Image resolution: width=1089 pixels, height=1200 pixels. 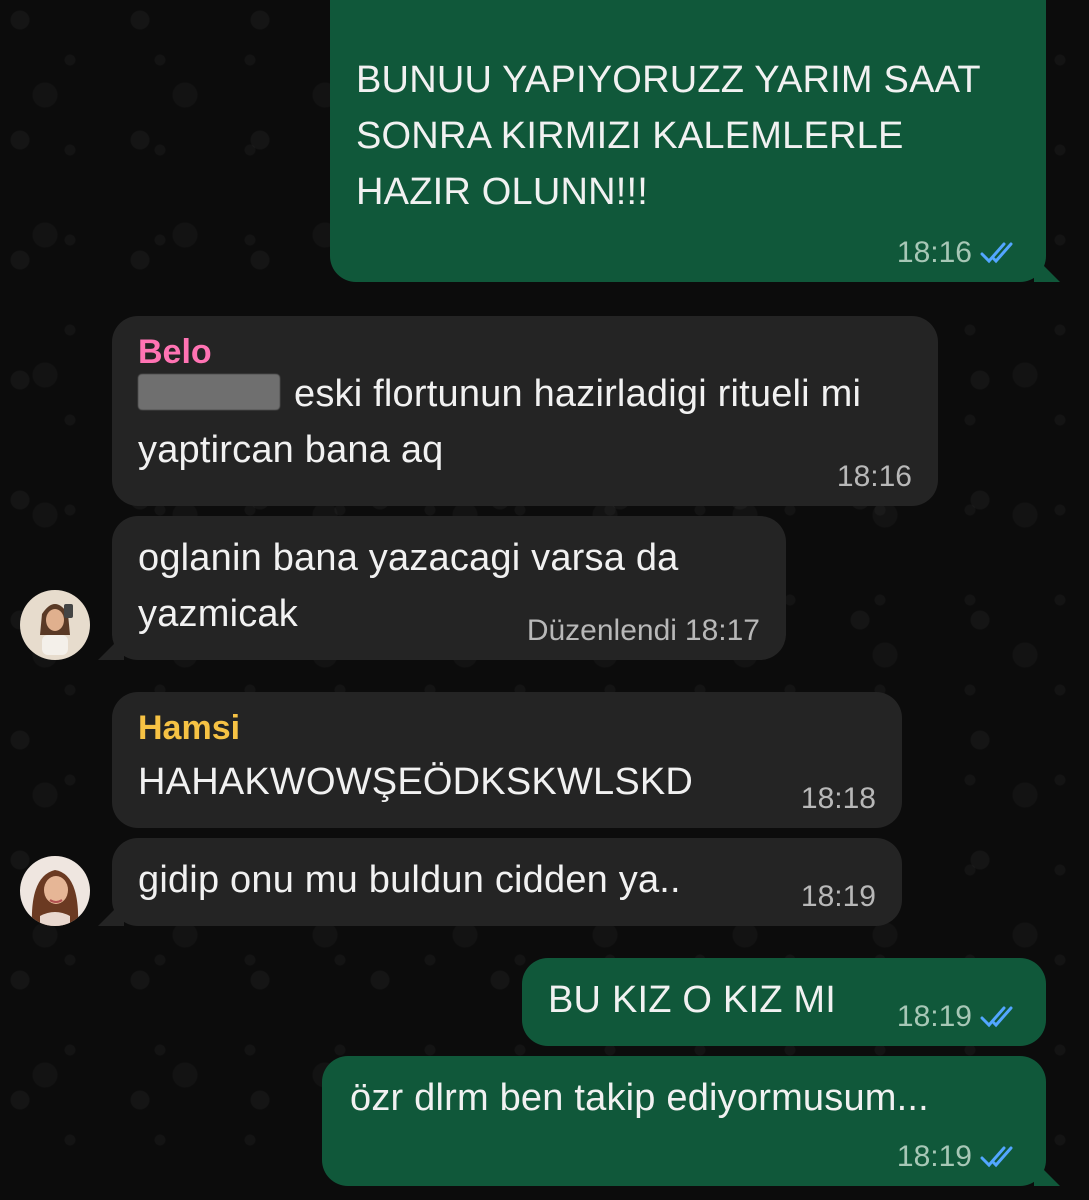 I want to click on message-meta: Düzenlendi 18:17, so click(x=643, y=631).